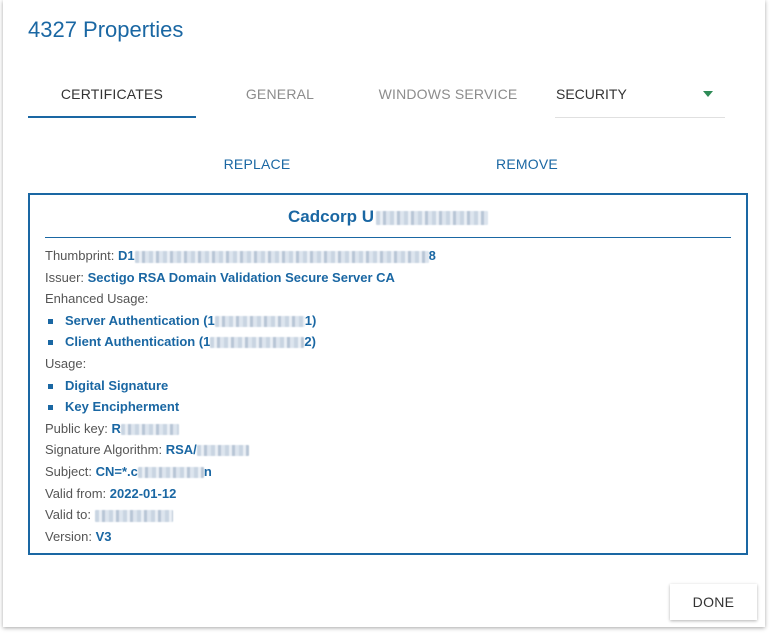 The width and height of the screenshot is (770, 633). I want to click on certificate-title: Cadcorp U, so click(388, 222).